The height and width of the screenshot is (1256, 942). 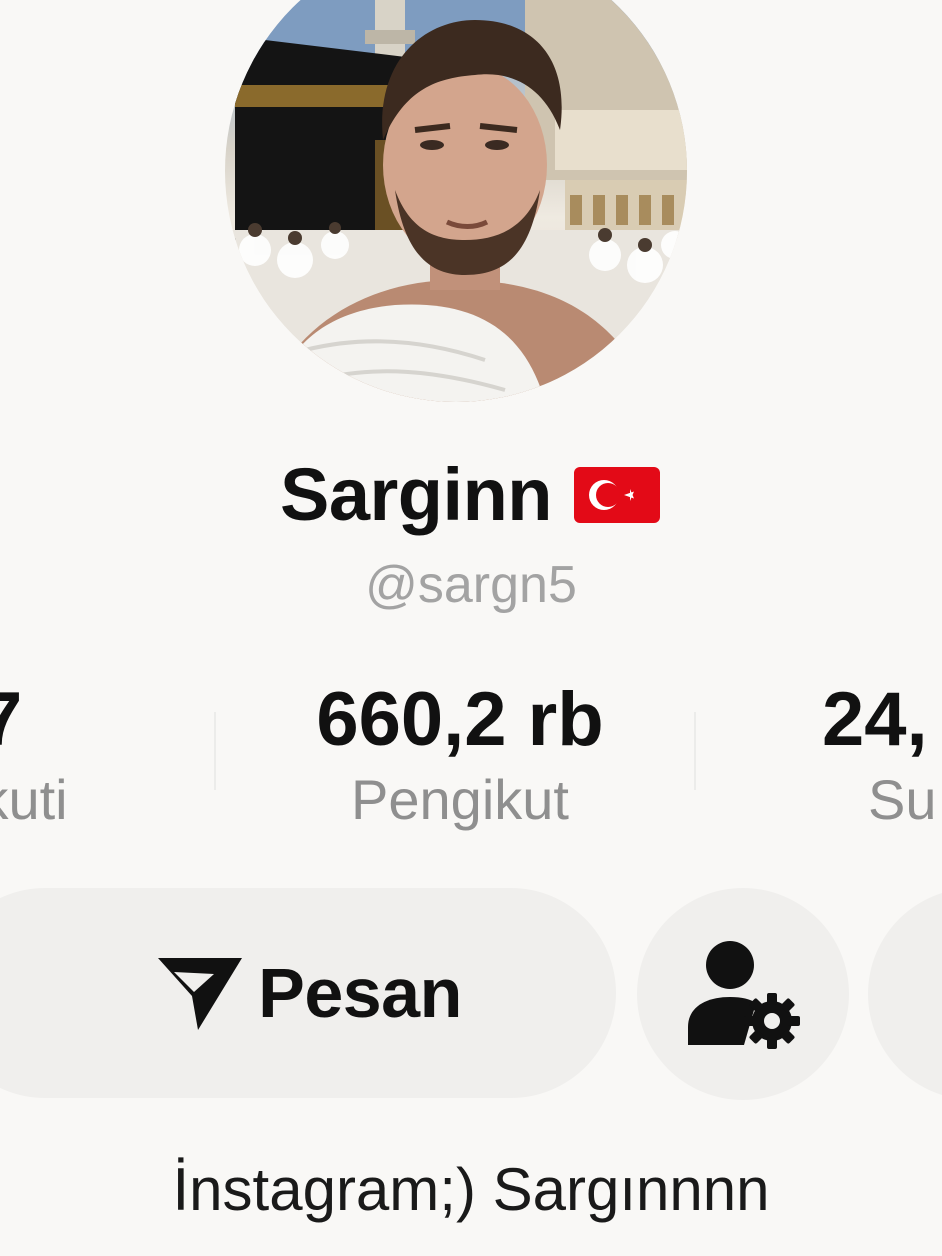 I want to click on followers-label: Pengikut, so click(x=460, y=799).